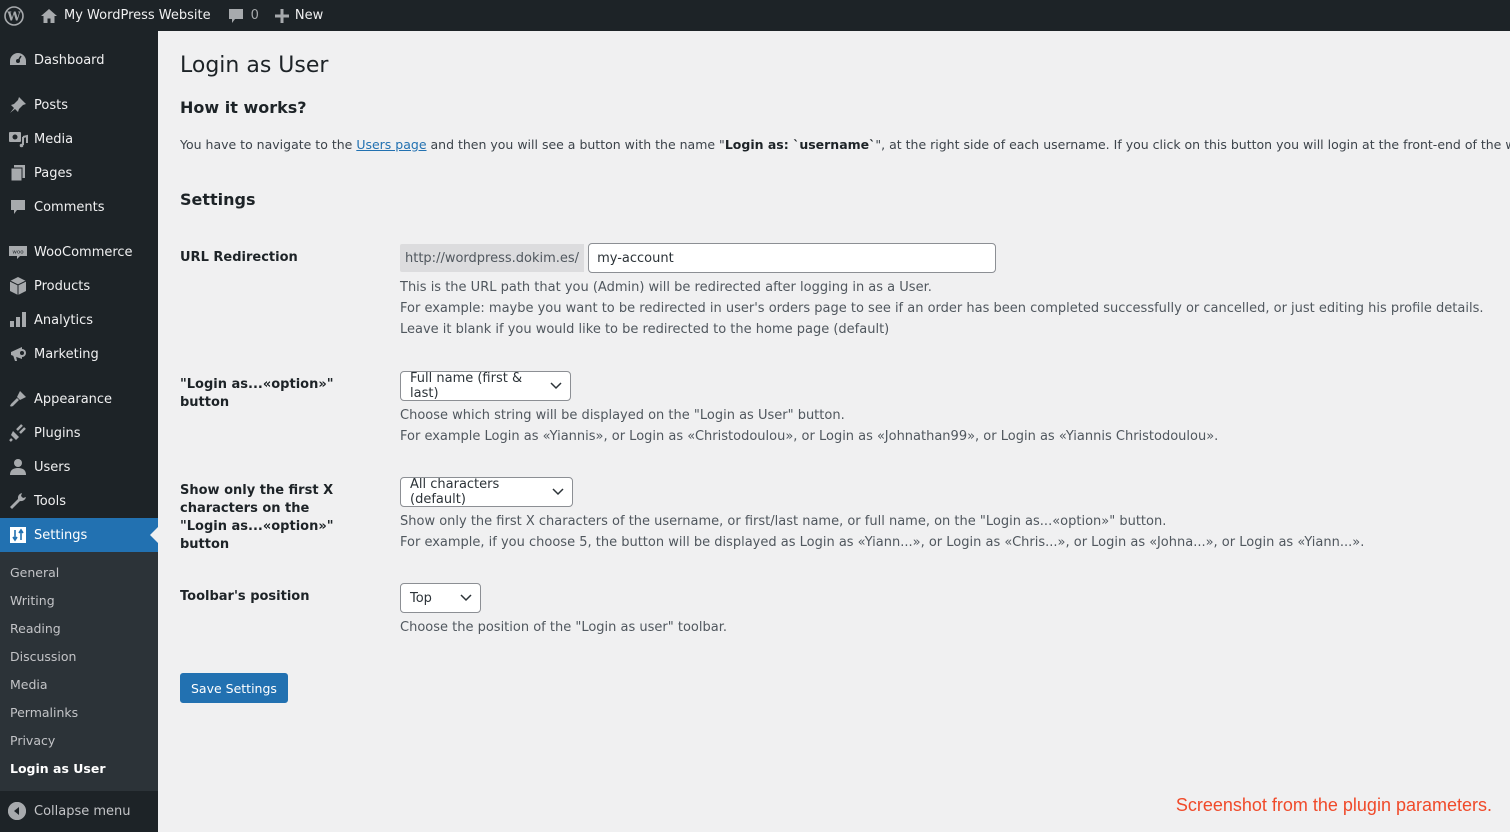  I want to click on sidebar-item-label: Comments, so click(69, 207).